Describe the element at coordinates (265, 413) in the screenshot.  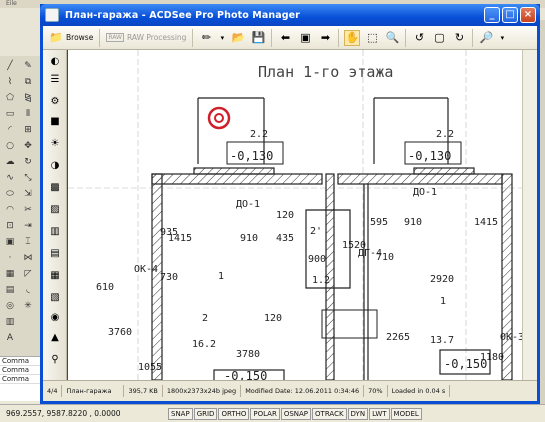
I see `polar-toggle: POLAR` at that location.